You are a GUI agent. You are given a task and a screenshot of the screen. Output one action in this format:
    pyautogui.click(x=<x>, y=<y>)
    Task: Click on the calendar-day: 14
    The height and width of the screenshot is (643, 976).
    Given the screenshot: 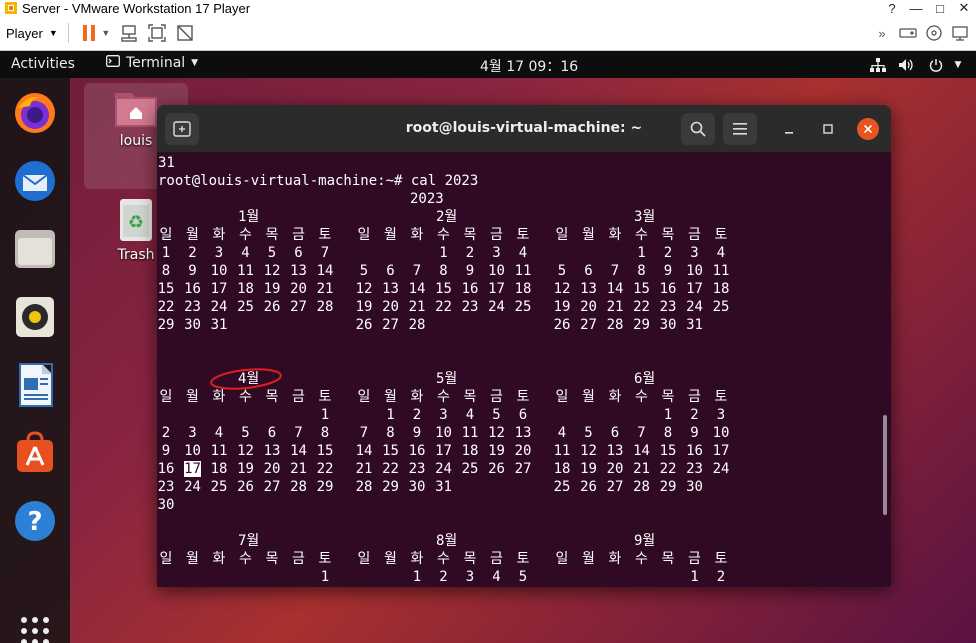 What is the action you would take?
    pyautogui.click(x=615, y=289)
    